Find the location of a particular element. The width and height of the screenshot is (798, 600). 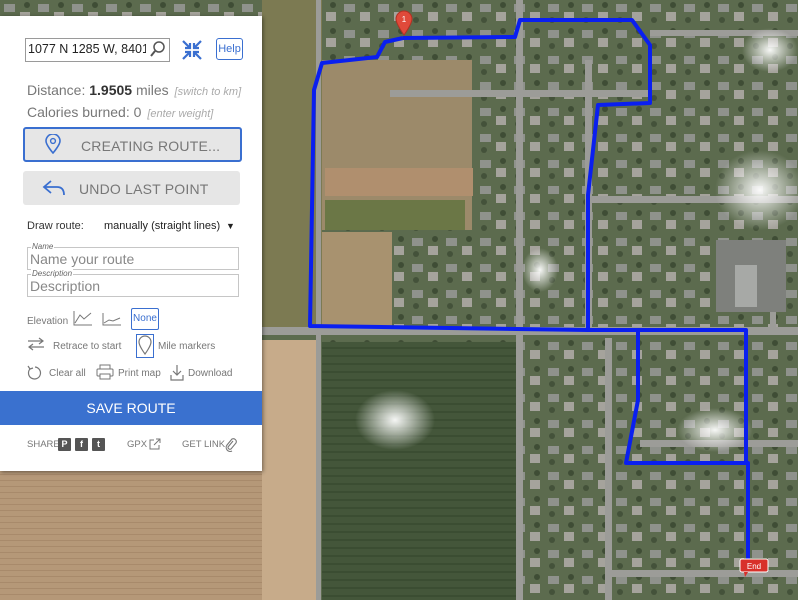

undo-last-point-label: UNDO LAST POINT is located at coordinates (144, 189).